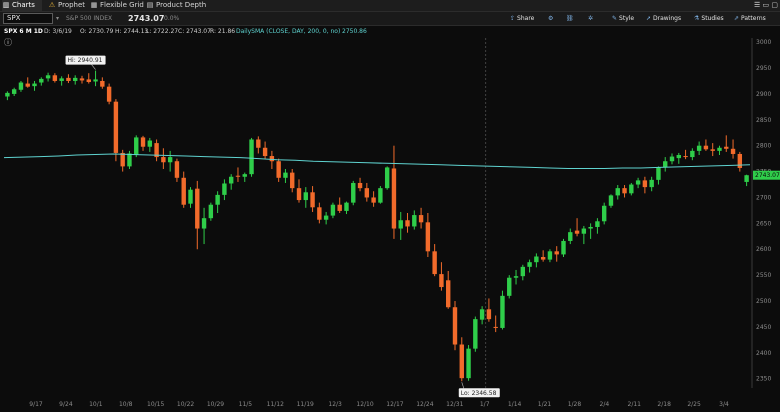 This screenshot has height=412, width=780. Describe the element at coordinates (94, 5) in the screenshot. I see `grid-icon: ▦` at that location.